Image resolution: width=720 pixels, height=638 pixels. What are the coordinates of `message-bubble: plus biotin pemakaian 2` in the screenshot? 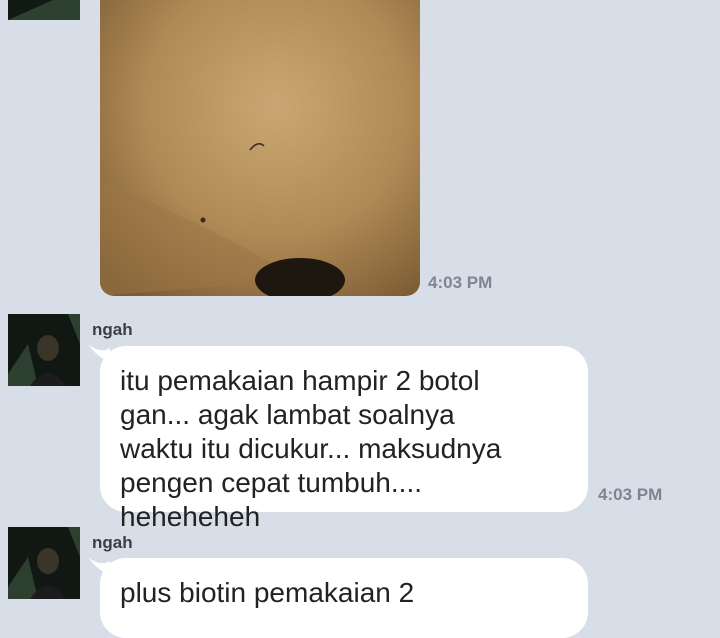 It's located at (344, 598).